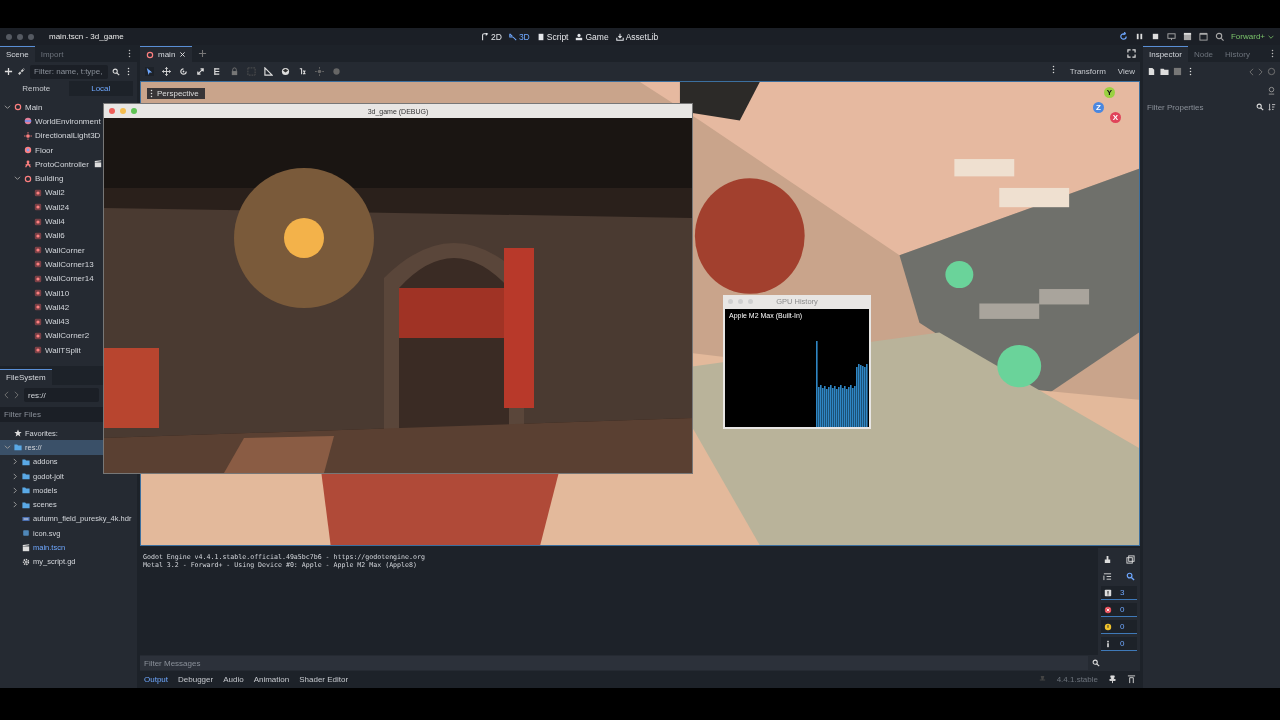  I want to click on path-field: res://, so click(61, 395).